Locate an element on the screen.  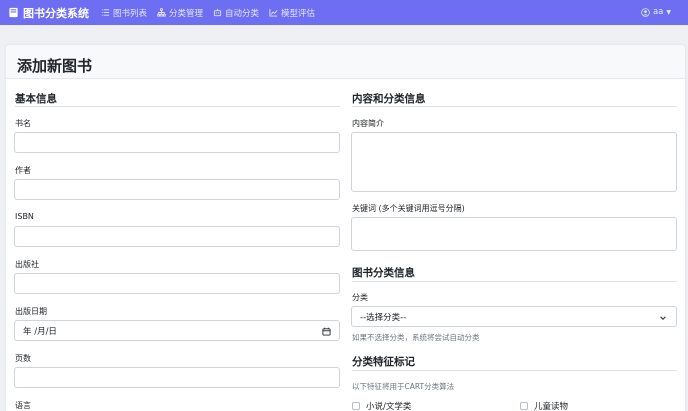
brand-label: 图书分类系统 is located at coordinates (56, 13).